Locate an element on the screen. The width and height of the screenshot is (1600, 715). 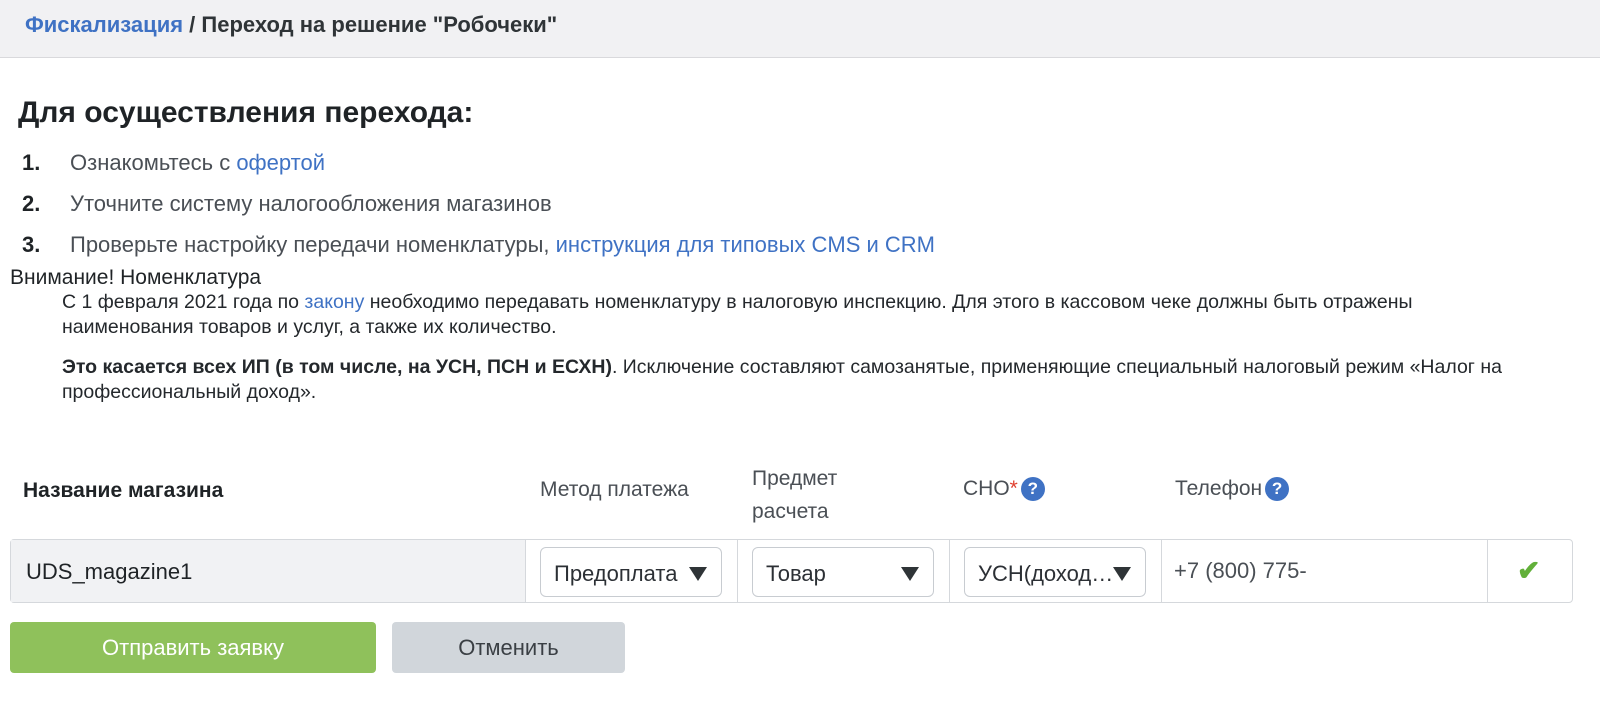
payment-method-value: Предоплата is located at coordinates (616, 573).